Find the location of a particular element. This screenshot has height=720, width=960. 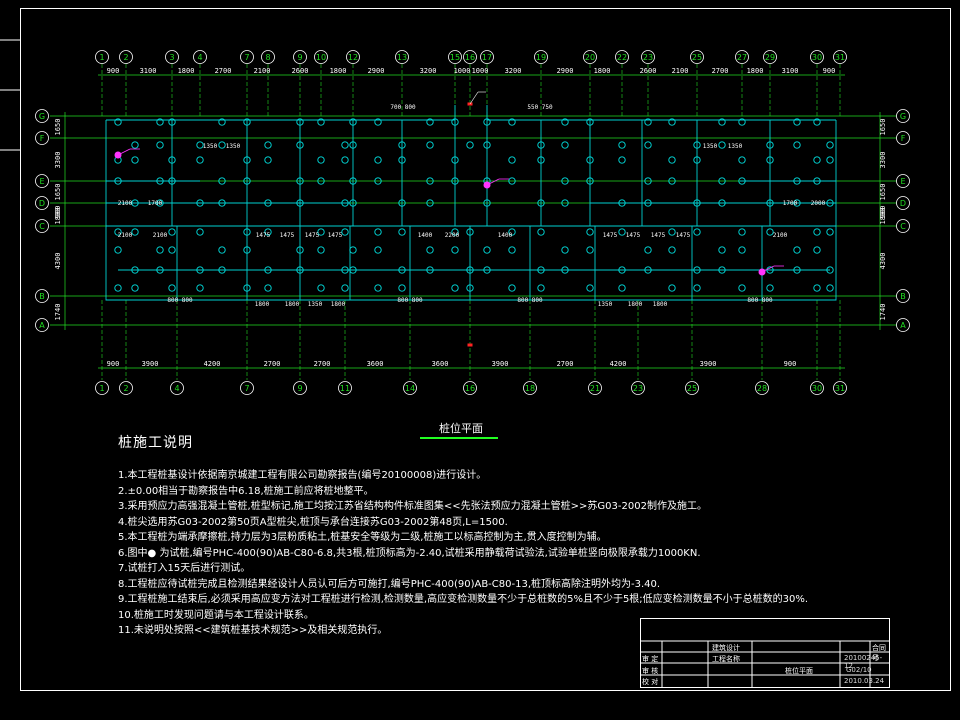

inner-dim-label: 2200 is located at coordinates (452, 235).